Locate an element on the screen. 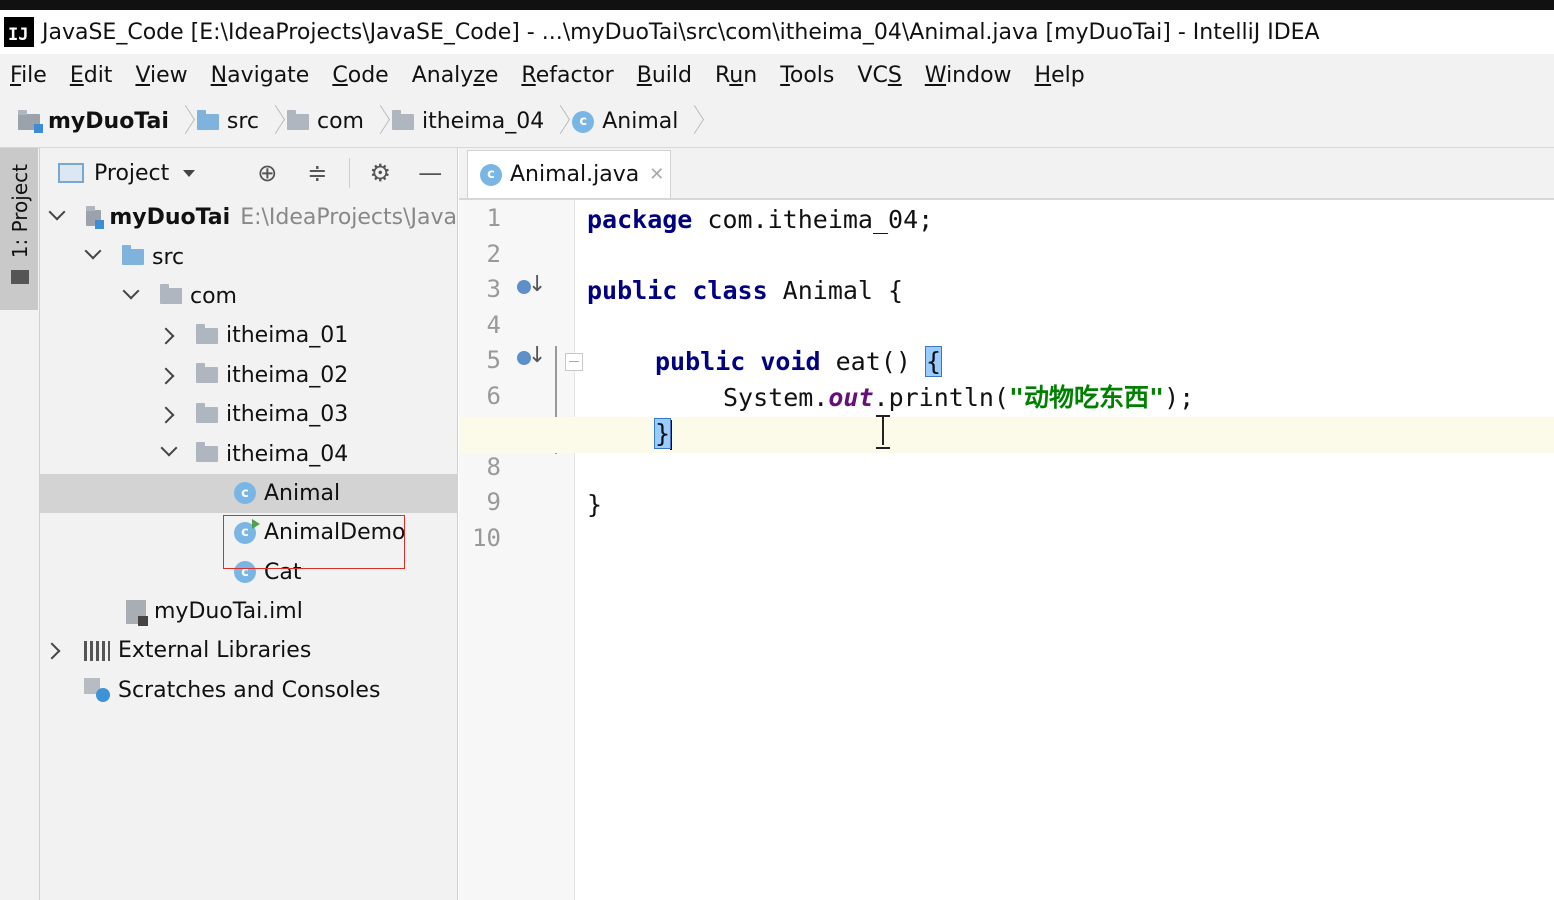  code-text: com.itheima_04; is located at coordinates (813, 219).